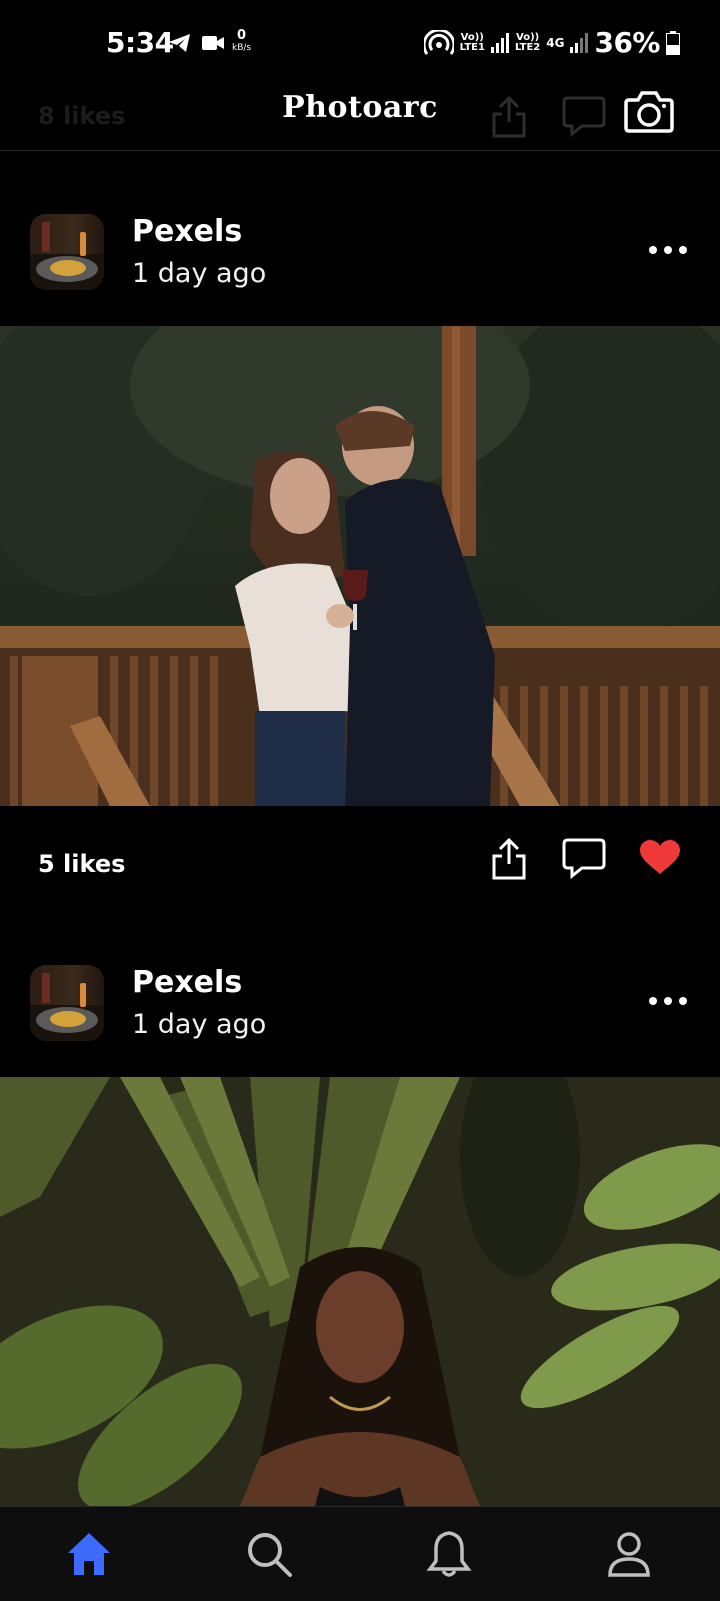 This screenshot has height=1601, width=720. I want to click on status-bar: 5:34 0 kB/s Vo)) LTE1 Vo)) LTE2 4G 36%, so click(360, 43).